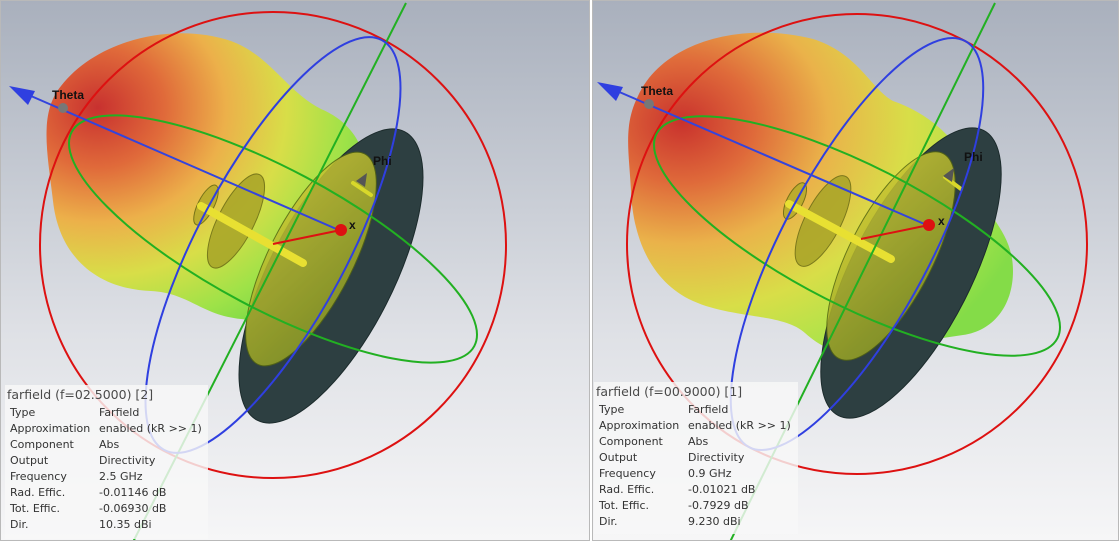  I want to click on info-value: 0.9 GHz, so click(710, 473).